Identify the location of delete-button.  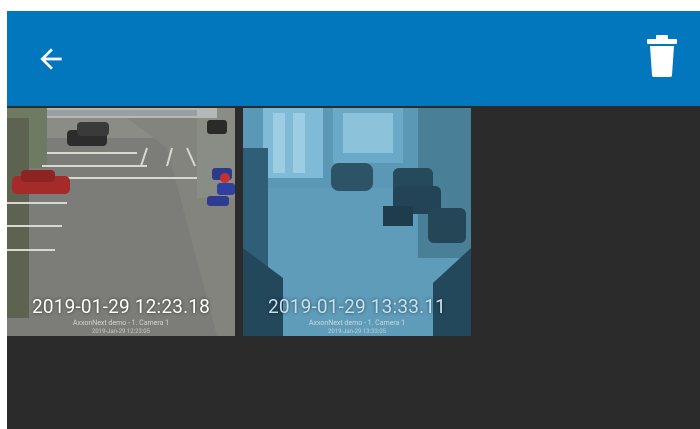
(662, 56).